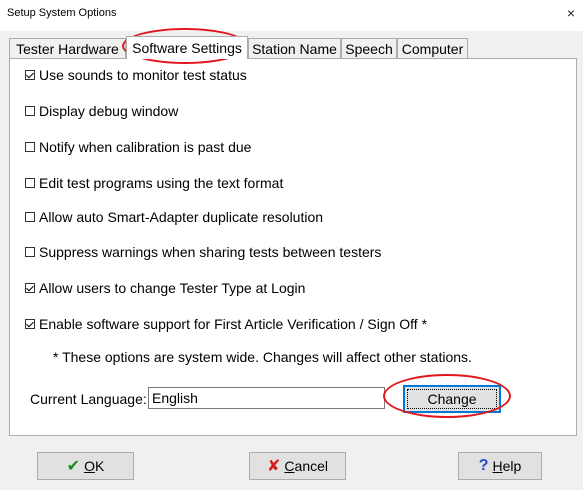  What do you see at coordinates (94, 466) in the screenshot?
I see `ok-label: OK` at bounding box center [94, 466].